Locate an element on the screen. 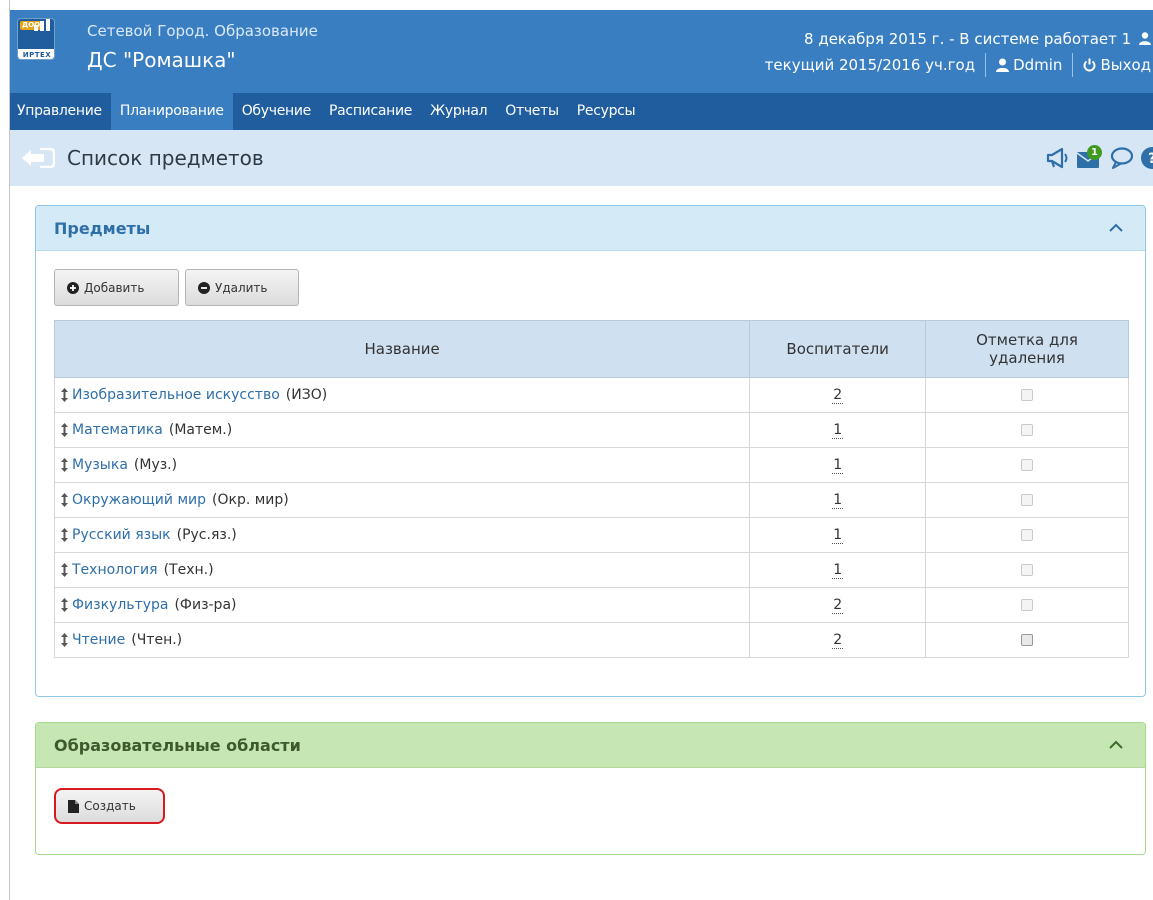 Image resolution: width=1153 pixels, height=900 pixels. subject-name-cell: Русский язык (Рус.яз.) is located at coordinates (402, 535).